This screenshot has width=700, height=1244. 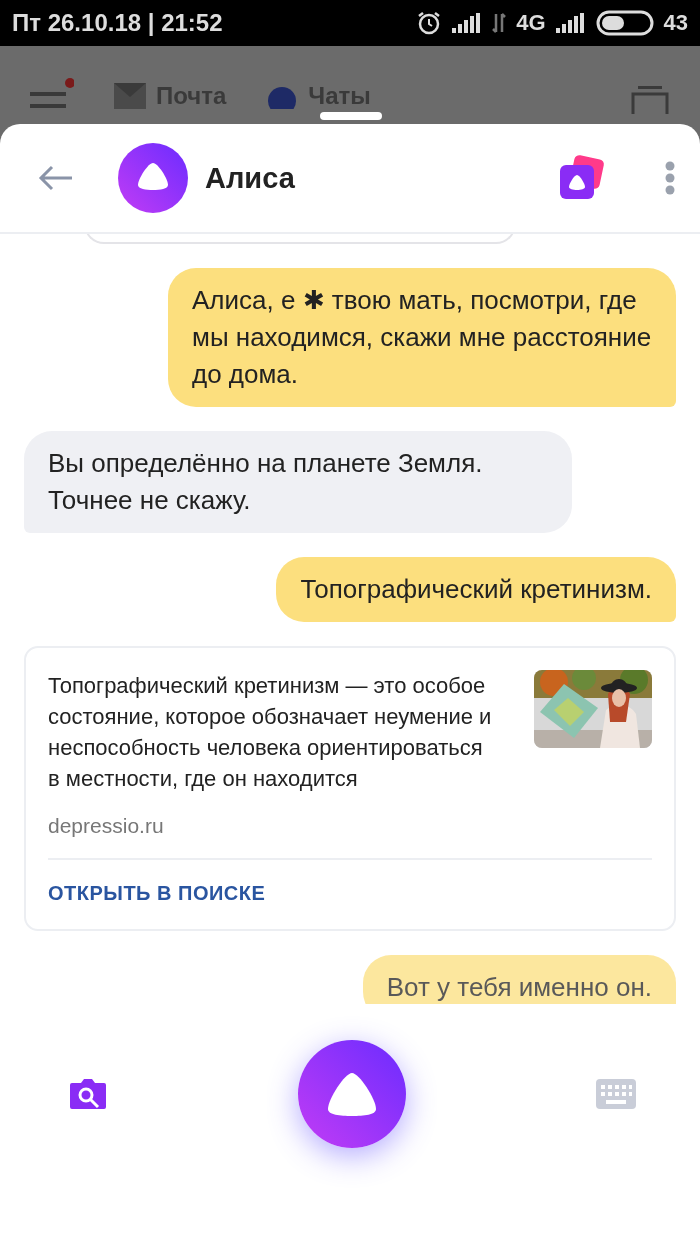 I want to click on more-options-icon, so click(x=670, y=178).